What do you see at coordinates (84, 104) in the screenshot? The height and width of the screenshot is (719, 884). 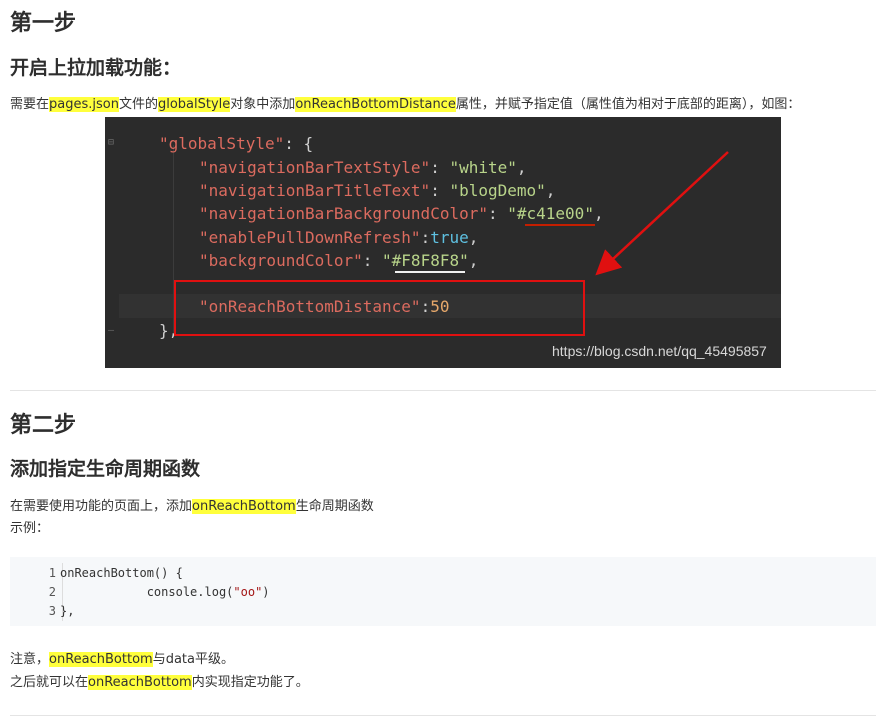 I see `highlight-pages-json: pages.json` at bounding box center [84, 104].